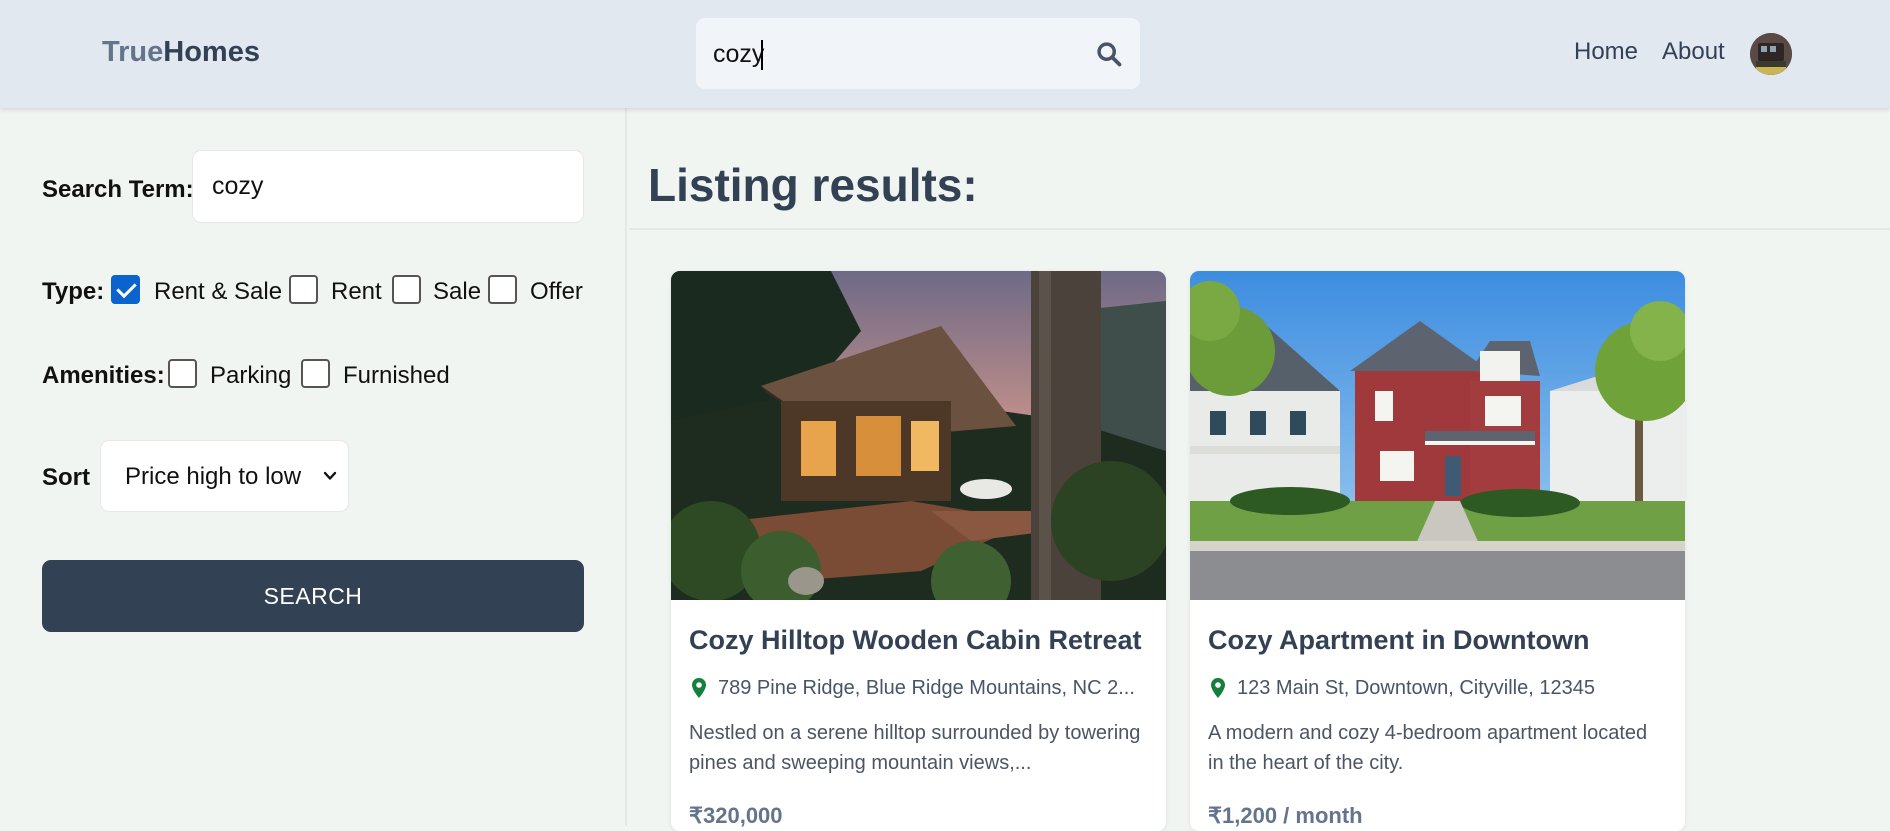 The height and width of the screenshot is (831, 1890). I want to click on user-avatar, so click(1771, 54).